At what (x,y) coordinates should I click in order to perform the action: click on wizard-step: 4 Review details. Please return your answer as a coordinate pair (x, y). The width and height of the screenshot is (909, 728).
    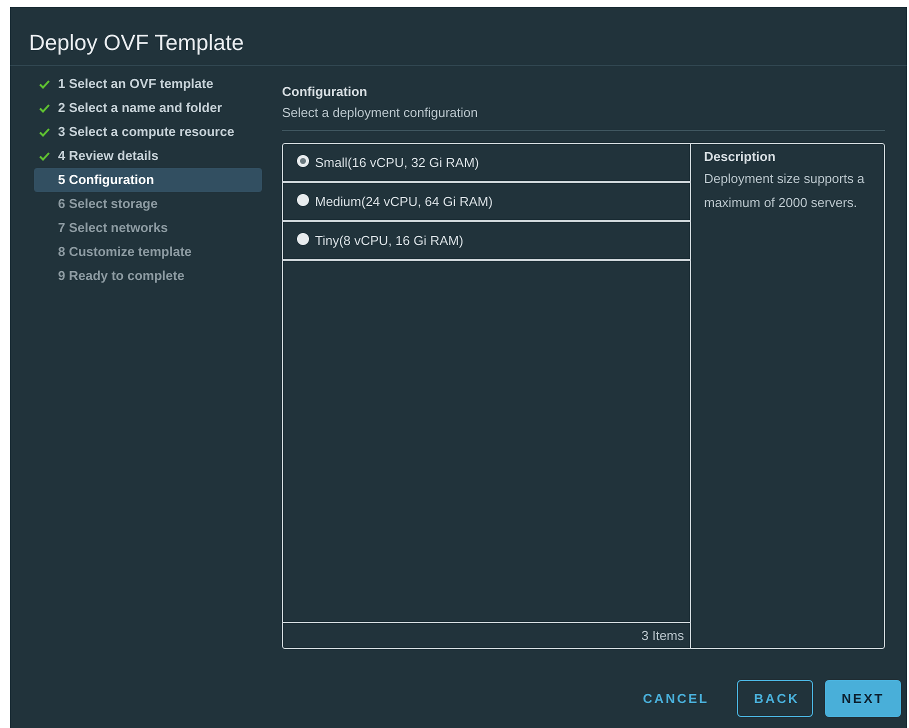
    Looking at the image, I should click on (148, 156).